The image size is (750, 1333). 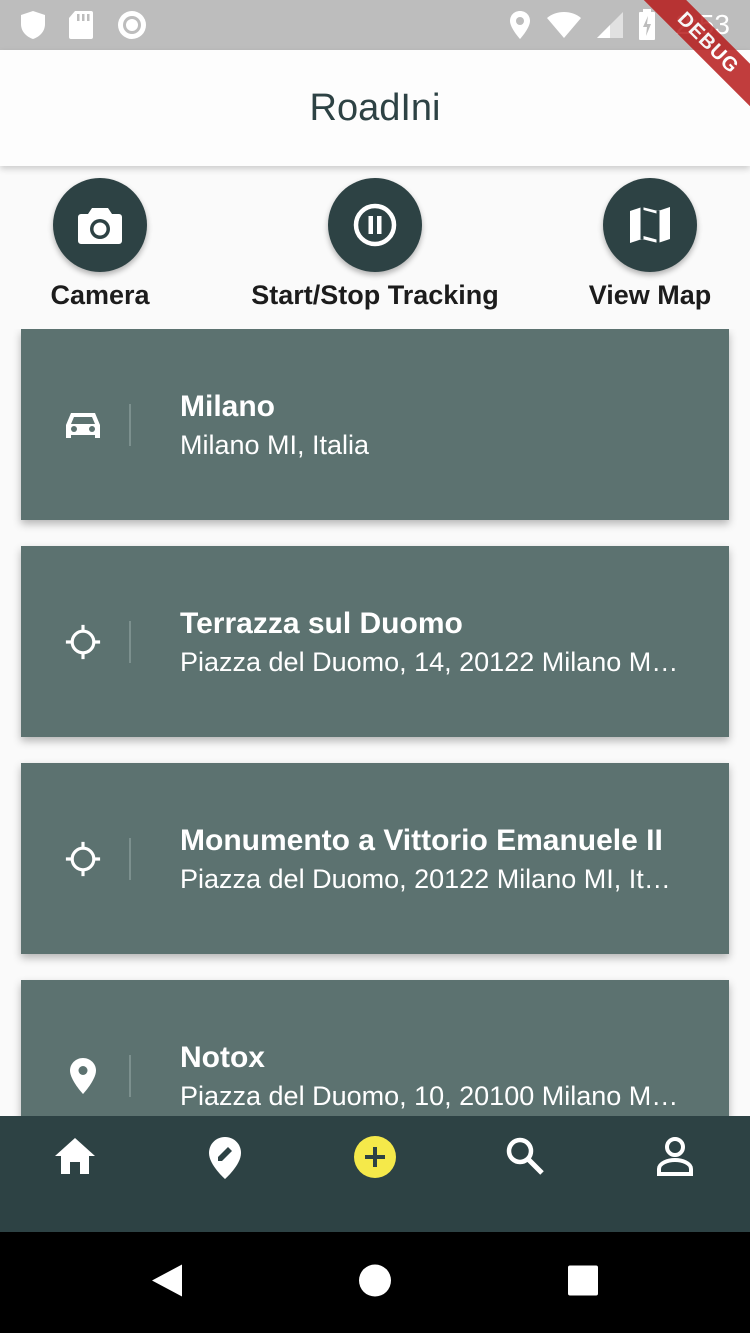 What do you see at coordinates (132, 25) in the screenshot?
I see `sync-circle-icon` at bounding box center [132, 25].